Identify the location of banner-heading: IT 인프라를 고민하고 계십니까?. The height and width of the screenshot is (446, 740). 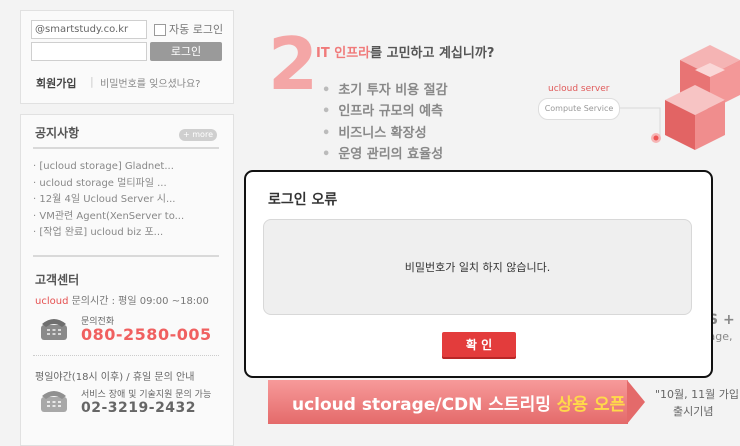
(405, 51).